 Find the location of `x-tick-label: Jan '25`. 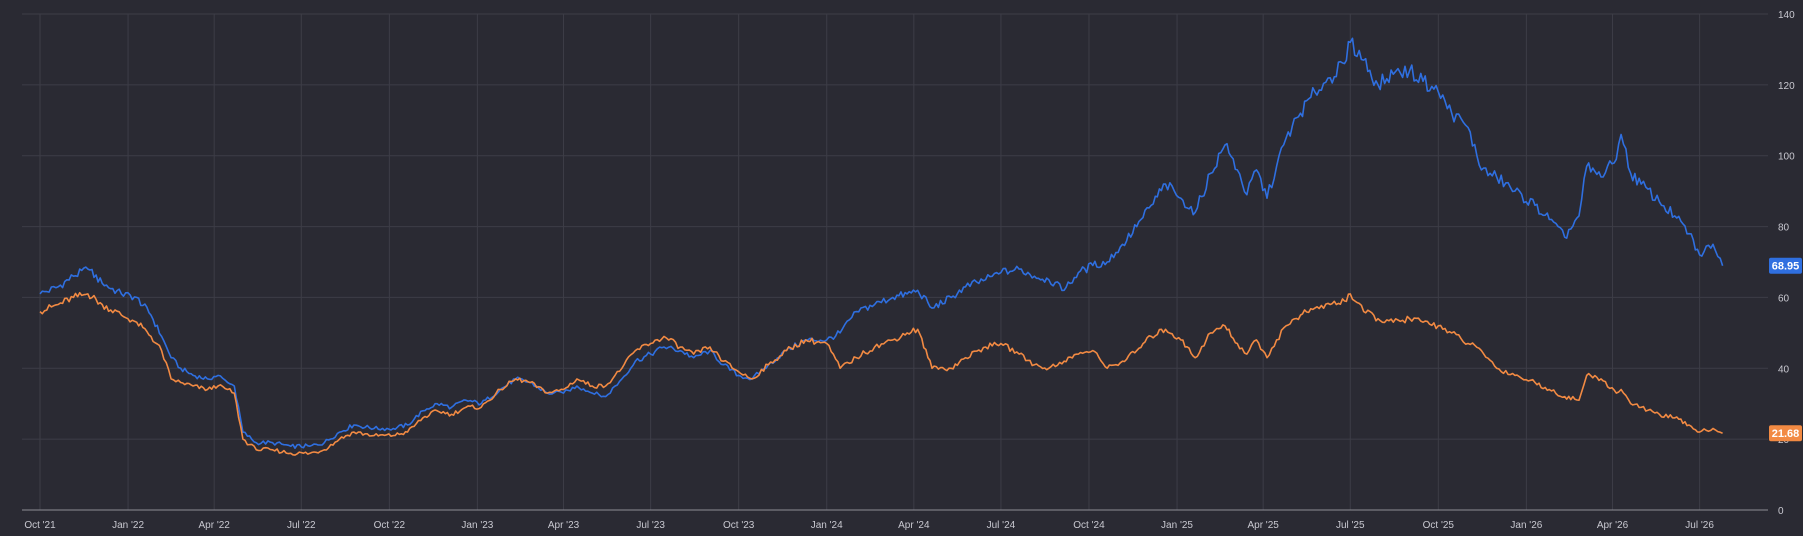

x-tick-label: Jan '25 is located at coordinates (1177, 525).